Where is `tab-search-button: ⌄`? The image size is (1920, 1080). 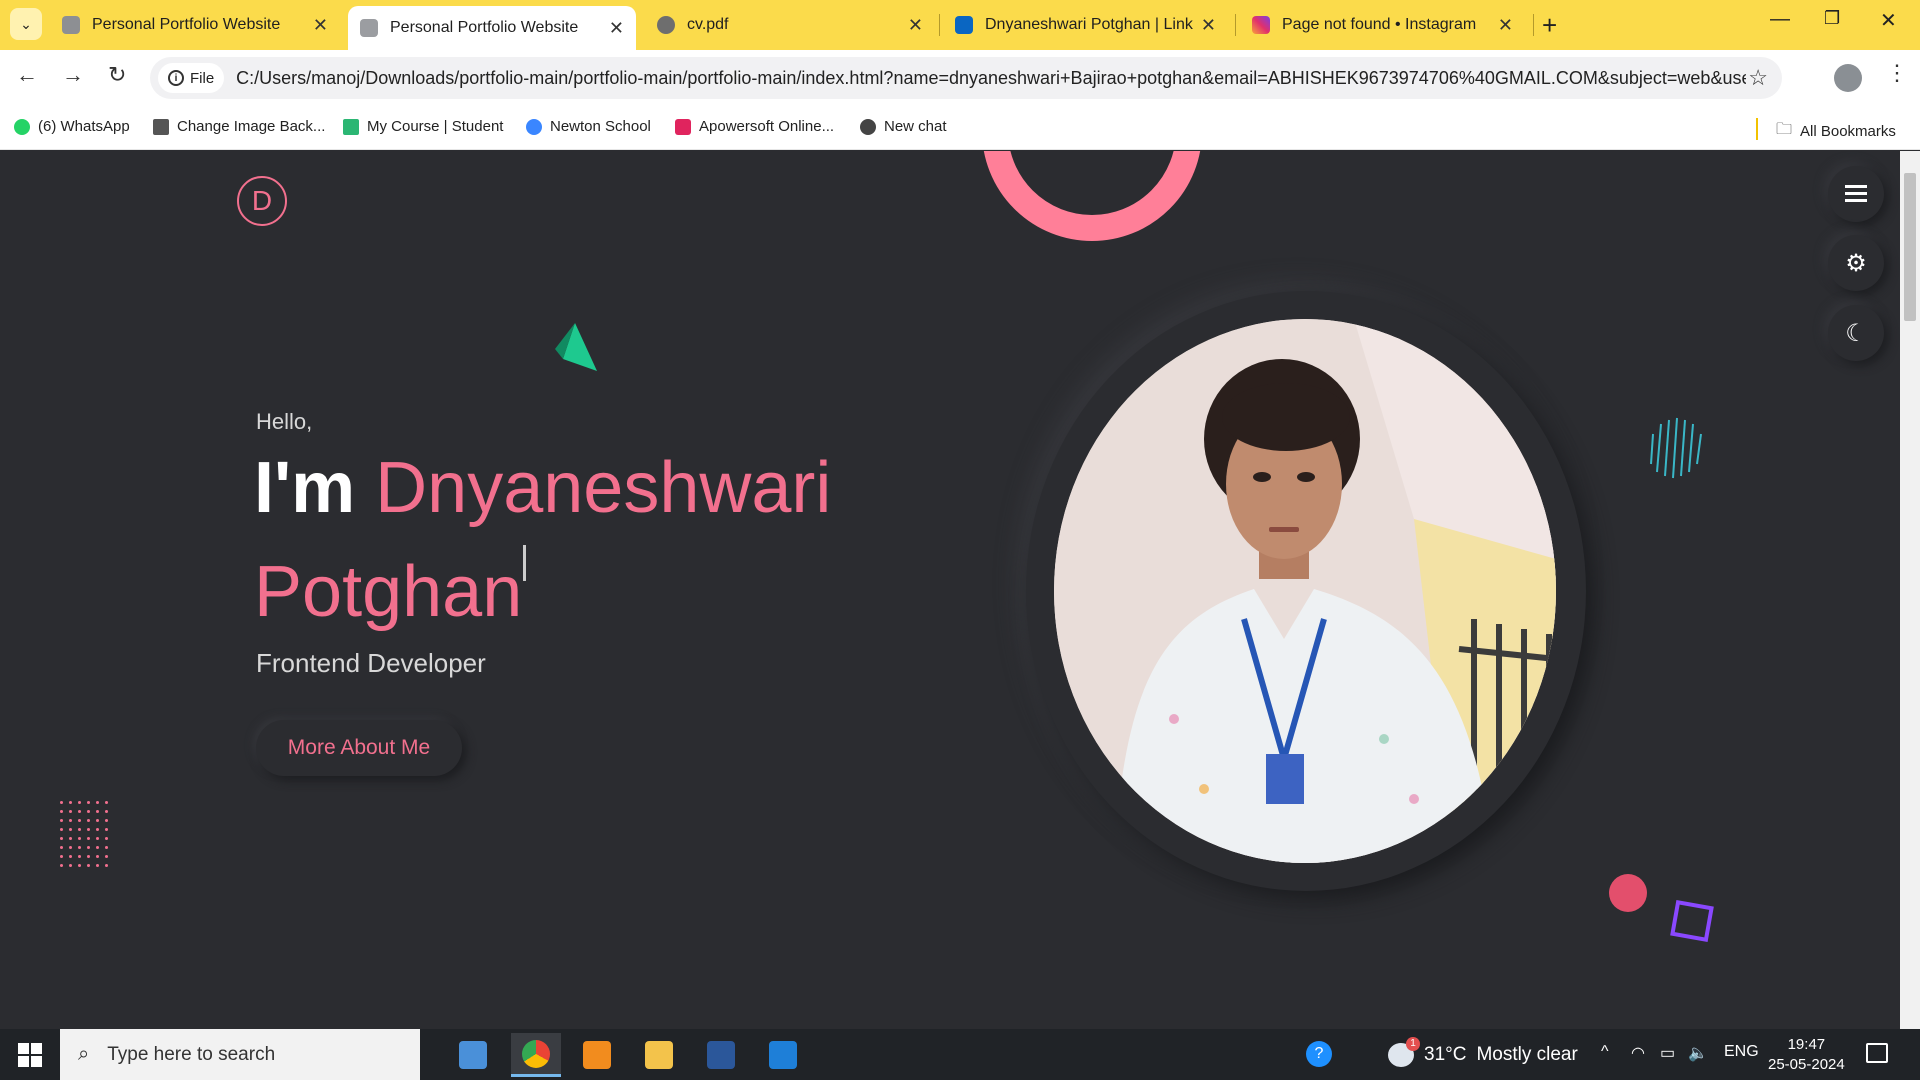
tab-search-button: ⌄ is located at coordinates (26, 24).